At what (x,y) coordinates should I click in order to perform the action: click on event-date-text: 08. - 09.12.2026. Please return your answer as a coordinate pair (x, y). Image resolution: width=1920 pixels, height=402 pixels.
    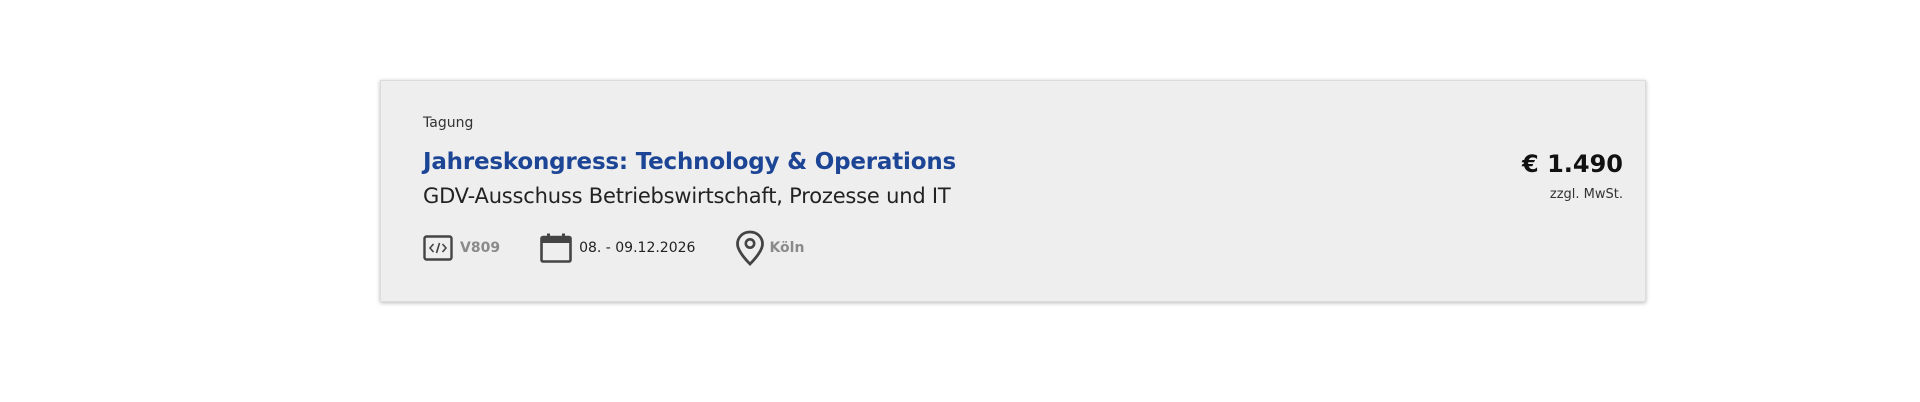
    Looking at the image, I should click on (637, 248).